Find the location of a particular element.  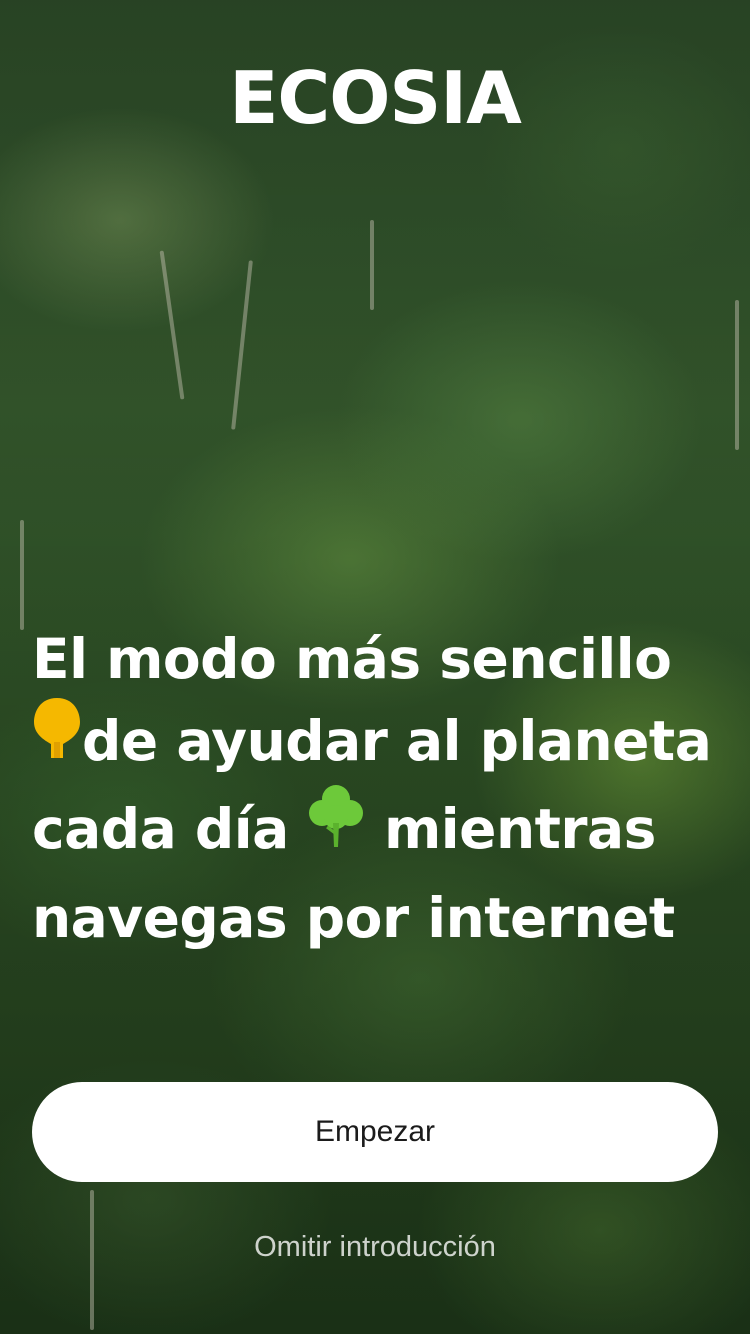

ecosia-logo: ECOSIA is located at coordinates (375, 98).